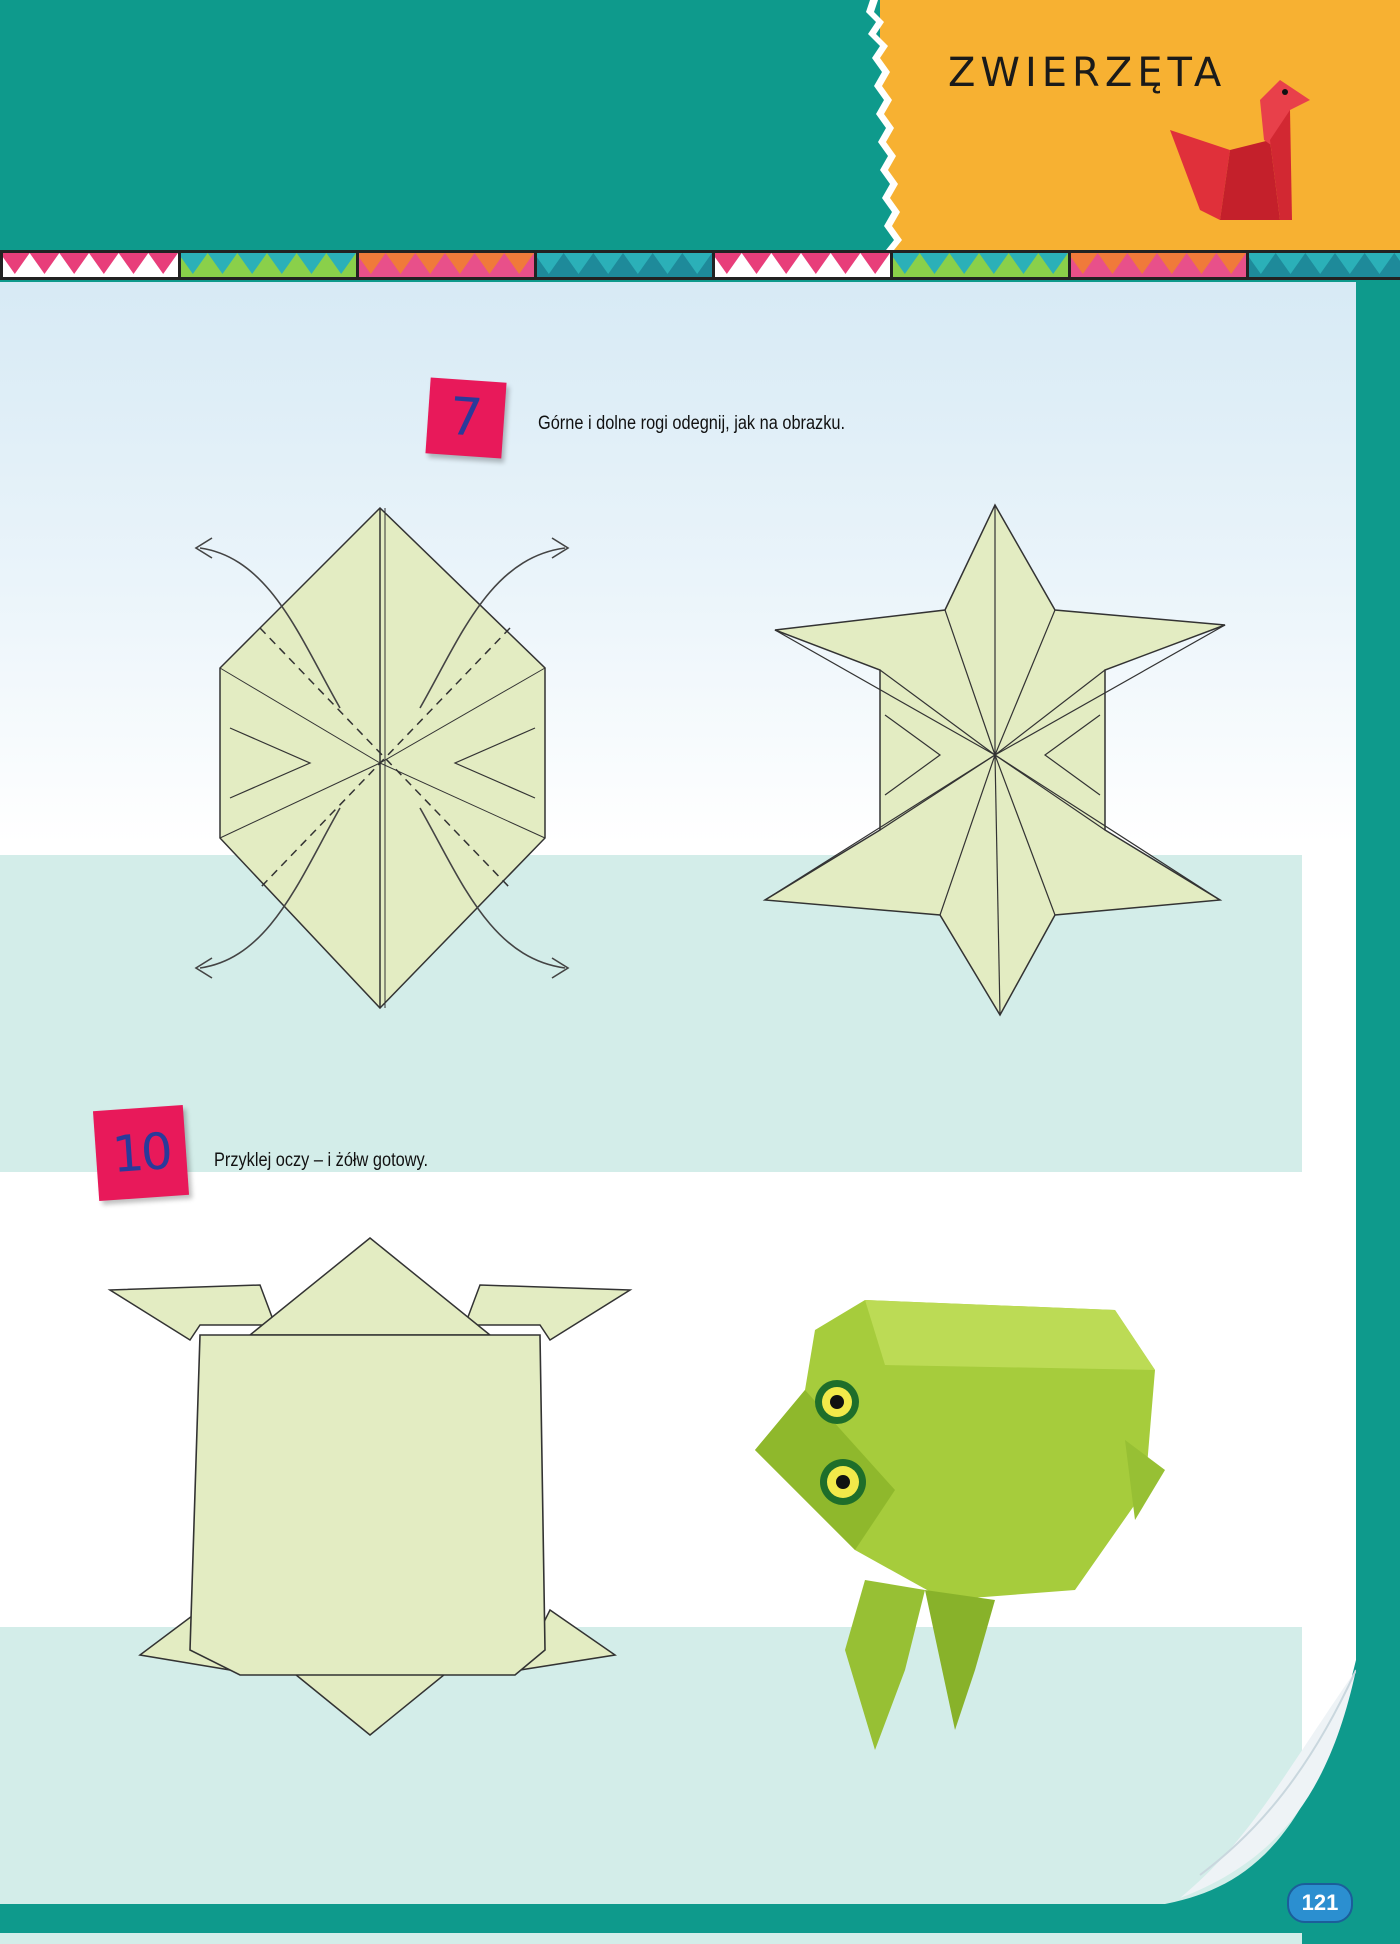 This screenshot has width=1400, height=1944. I want to click on torn-paper-edge, so click(881, 125).